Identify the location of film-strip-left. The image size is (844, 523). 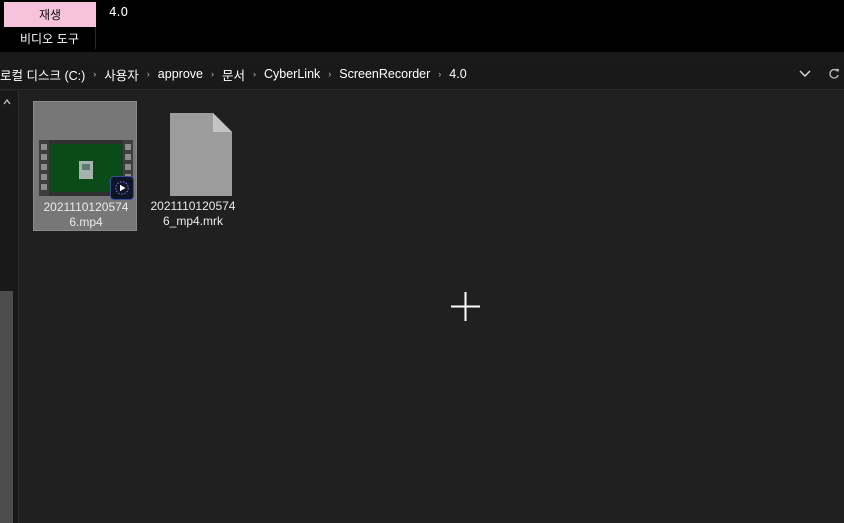
(44, 168).